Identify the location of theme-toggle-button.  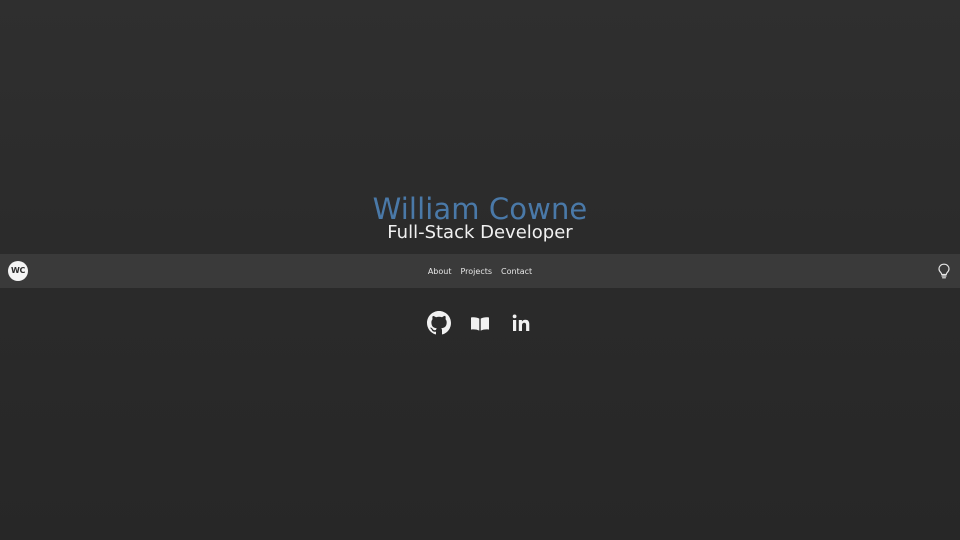
(944, 271).